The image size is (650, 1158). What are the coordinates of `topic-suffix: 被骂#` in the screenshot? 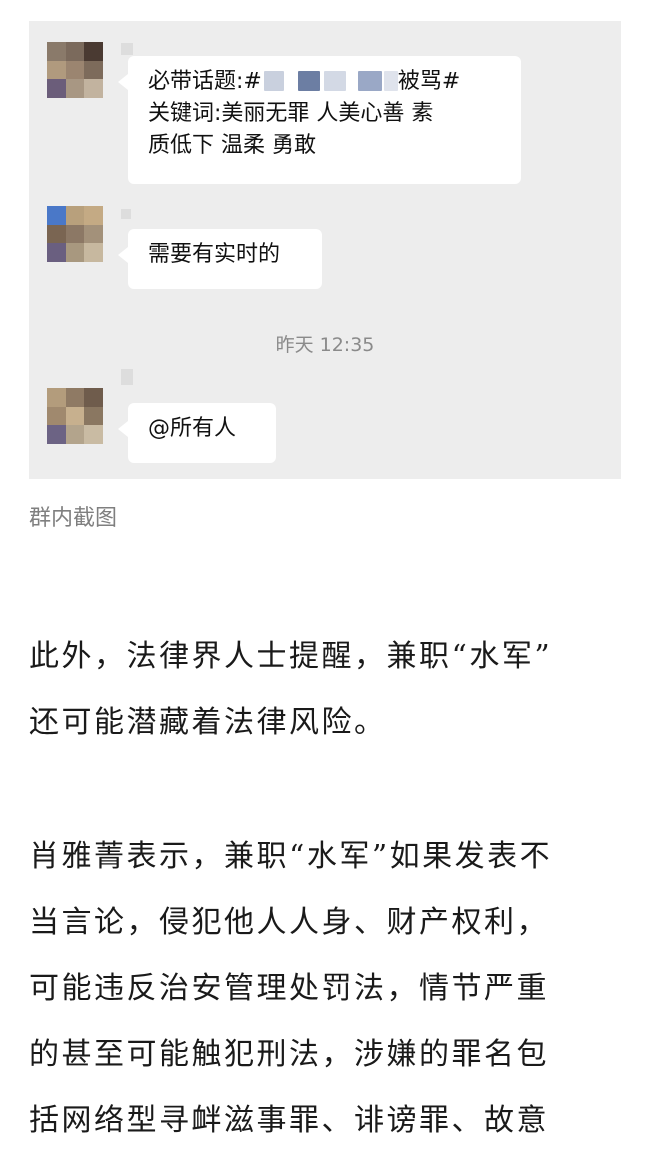 It's located at (429, 81).